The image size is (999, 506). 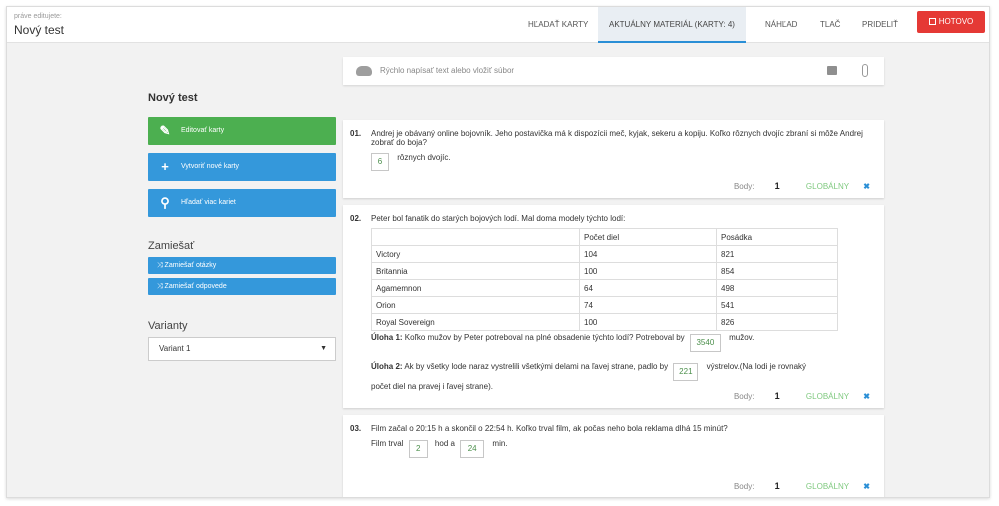 What do you see at coordinates (500, 443) in the screenshot?
I see `minutes-label: min.` at bounding box center [500, 443].